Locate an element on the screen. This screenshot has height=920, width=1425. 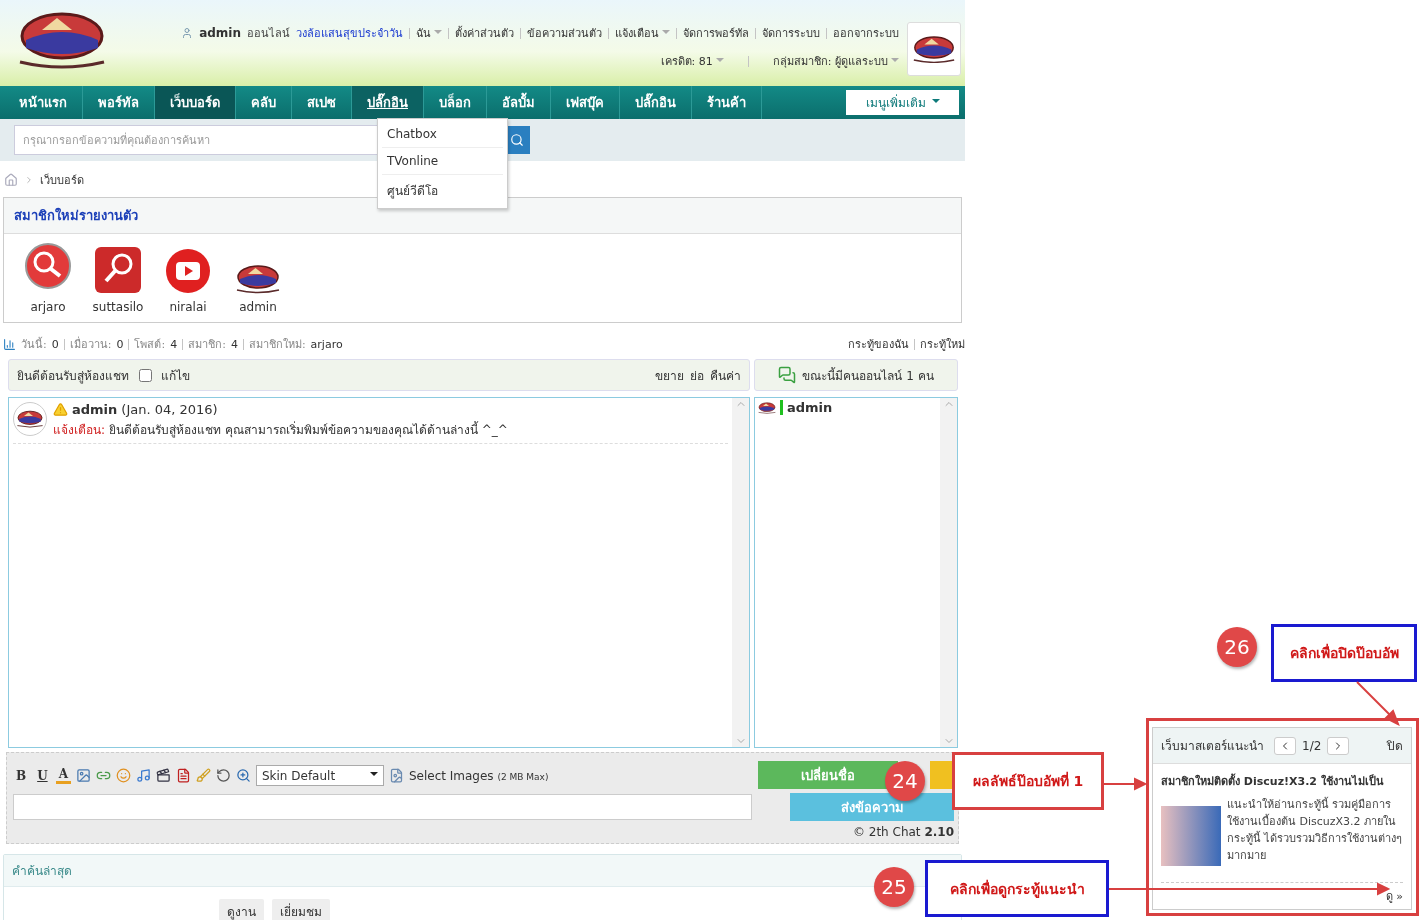
username-link: admin is located at coordinates (220, 33).